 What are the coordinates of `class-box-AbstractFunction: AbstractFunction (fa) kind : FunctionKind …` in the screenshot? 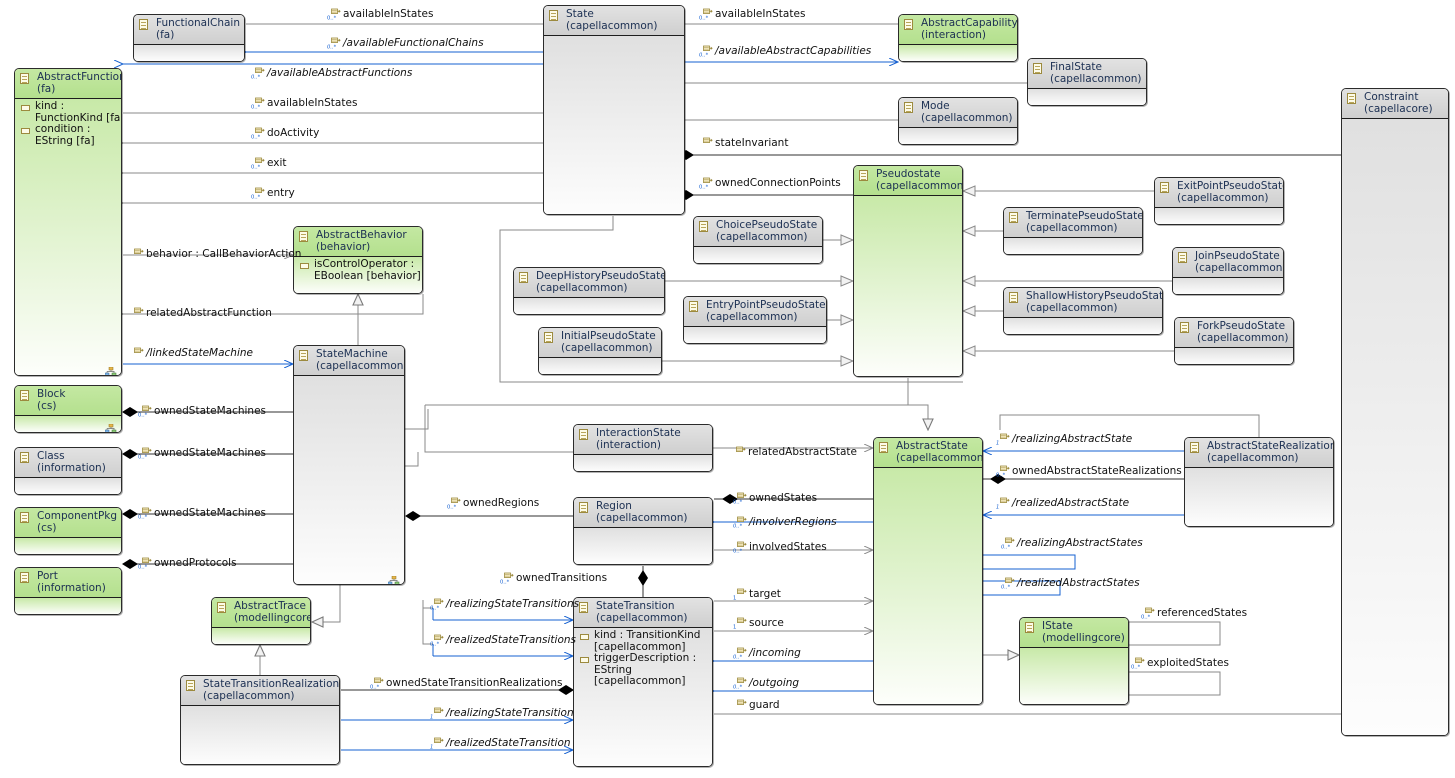 It's located at (68, 222).